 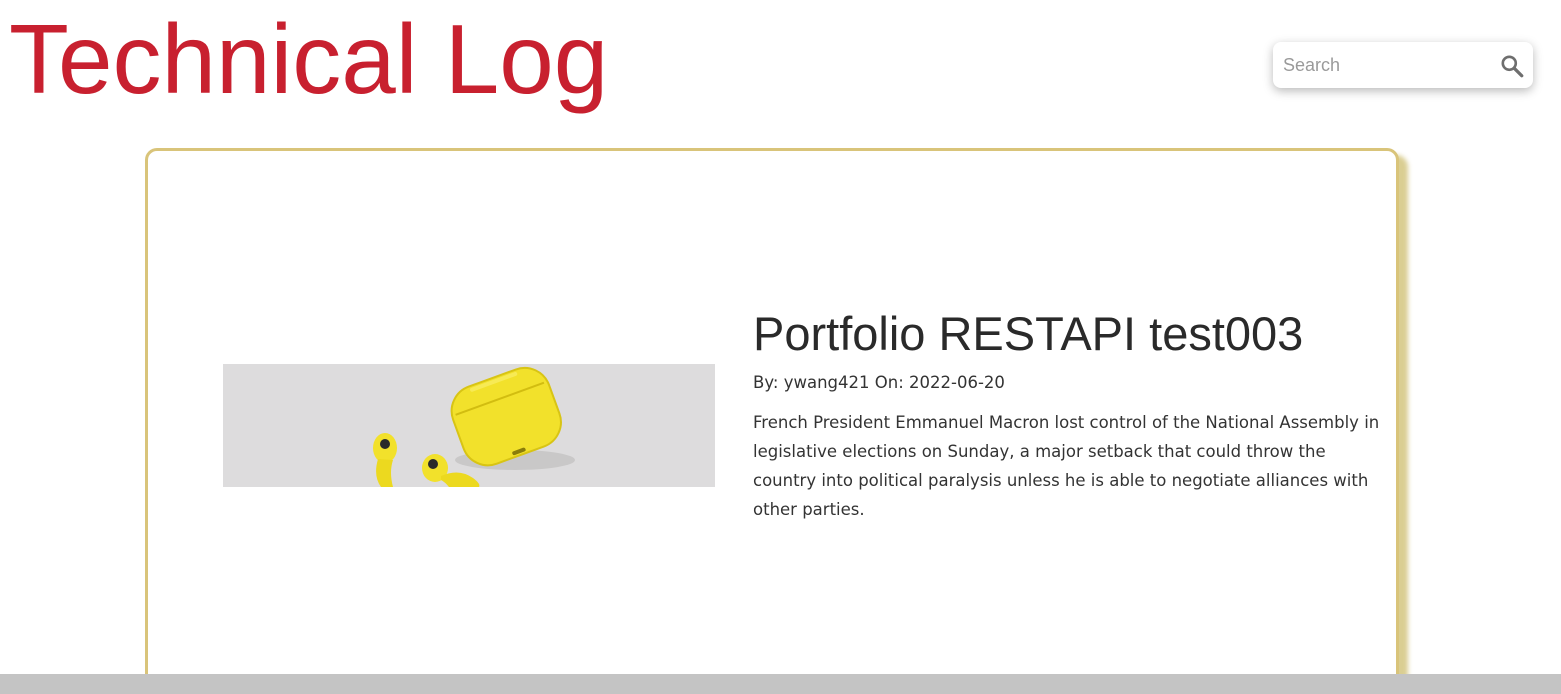 What do you see at coordinates (1380, 65) in the screenshot?
I see `search-input` at bounding box center [1380, 65].